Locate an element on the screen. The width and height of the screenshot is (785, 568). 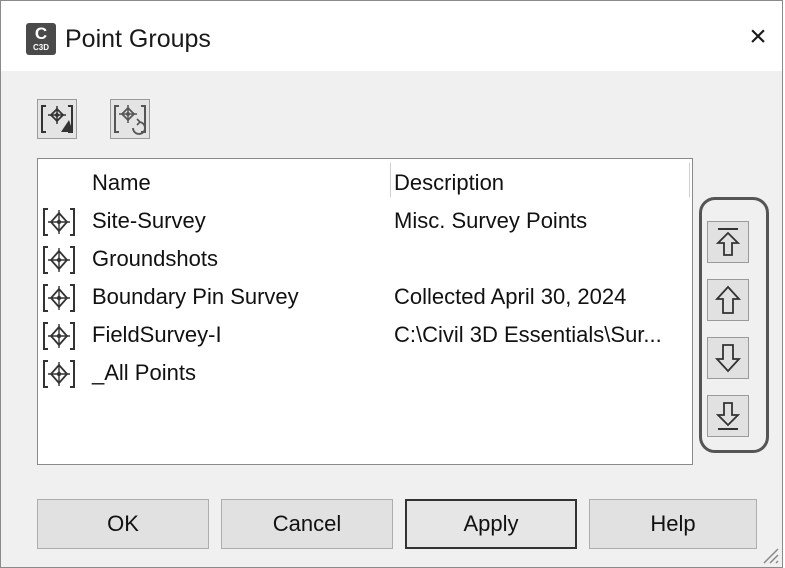
create-point-group-button is located at coordinates (57, 119).